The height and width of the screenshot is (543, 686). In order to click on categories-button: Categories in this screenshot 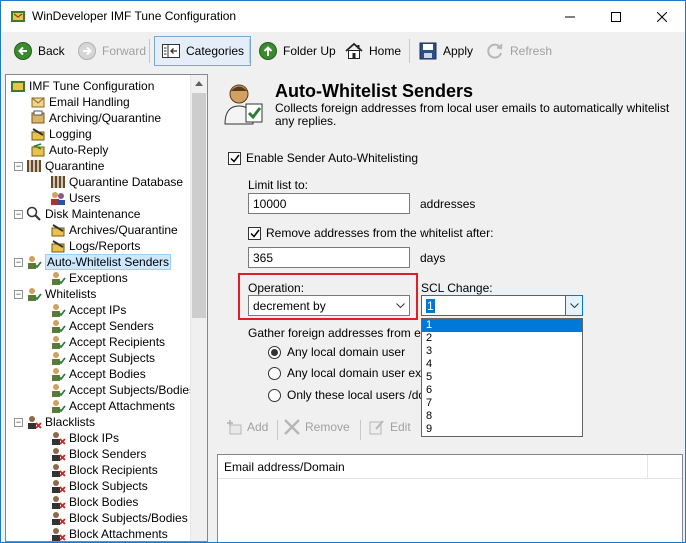, I will do `click(203, 51)`.